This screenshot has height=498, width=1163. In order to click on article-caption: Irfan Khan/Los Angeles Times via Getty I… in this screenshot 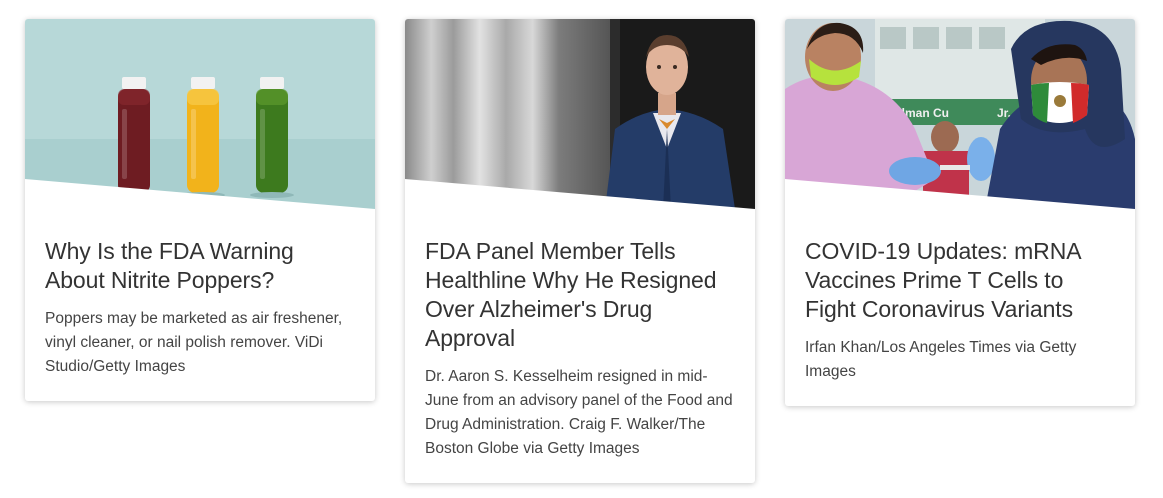, I will do `click(941, 359)`.